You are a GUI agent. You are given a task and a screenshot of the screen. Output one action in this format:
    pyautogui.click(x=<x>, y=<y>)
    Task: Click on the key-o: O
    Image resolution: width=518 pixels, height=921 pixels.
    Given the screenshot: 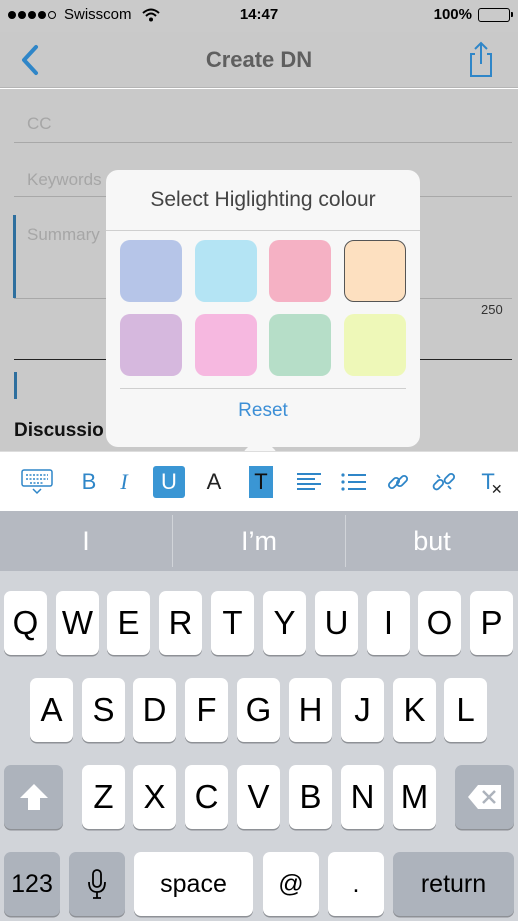 What is the action you would take?
    pyautogui.click(x=439, y=623)
    